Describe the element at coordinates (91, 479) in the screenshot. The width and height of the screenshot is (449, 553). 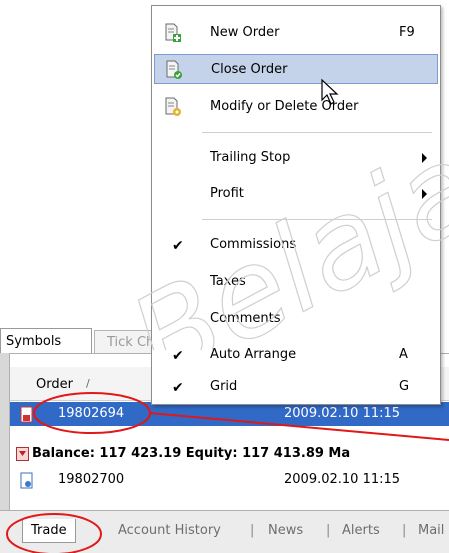
I see `order-number: 19802700` at that location.